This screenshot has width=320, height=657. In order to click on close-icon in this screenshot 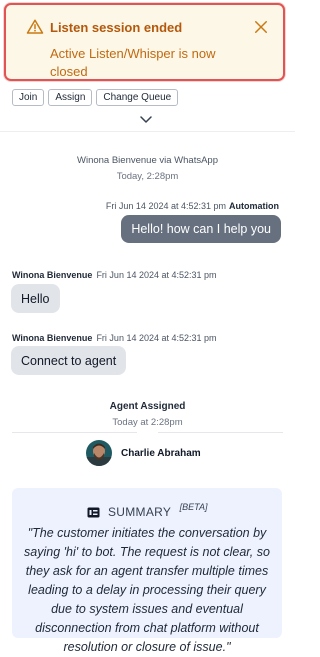, I will do `click(261, 27)`.